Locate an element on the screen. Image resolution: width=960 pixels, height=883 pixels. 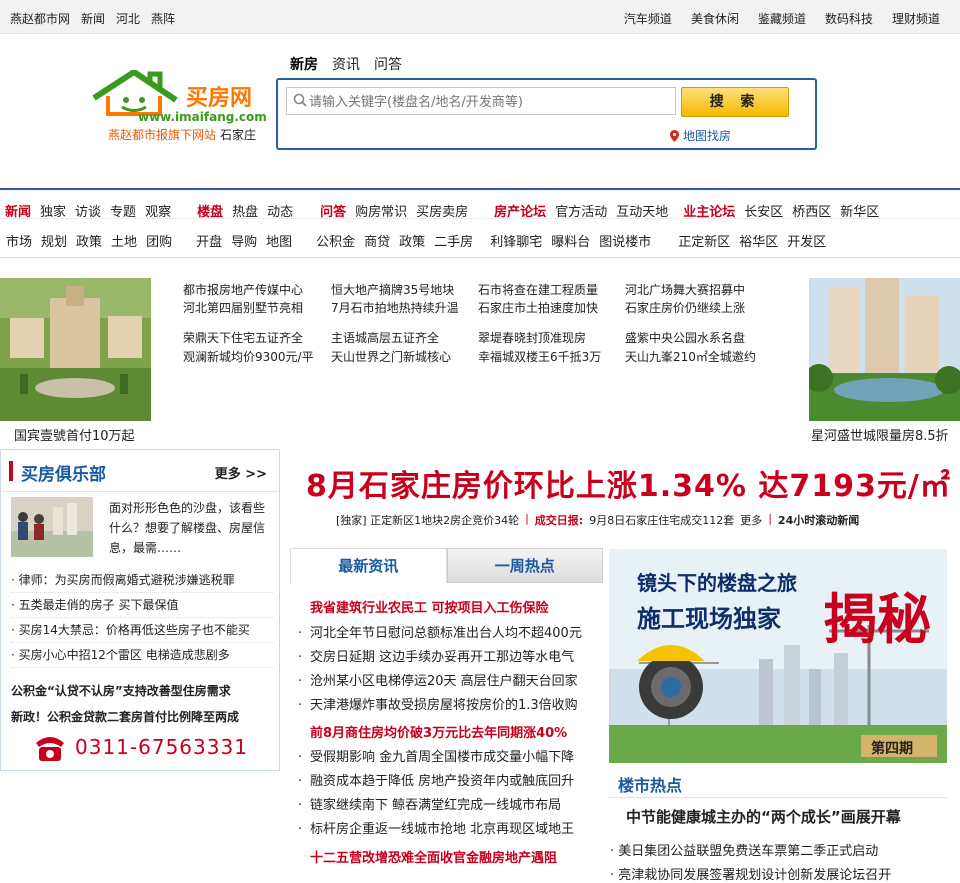
nav-policy: 政策 is located at coordinates (89, 240).